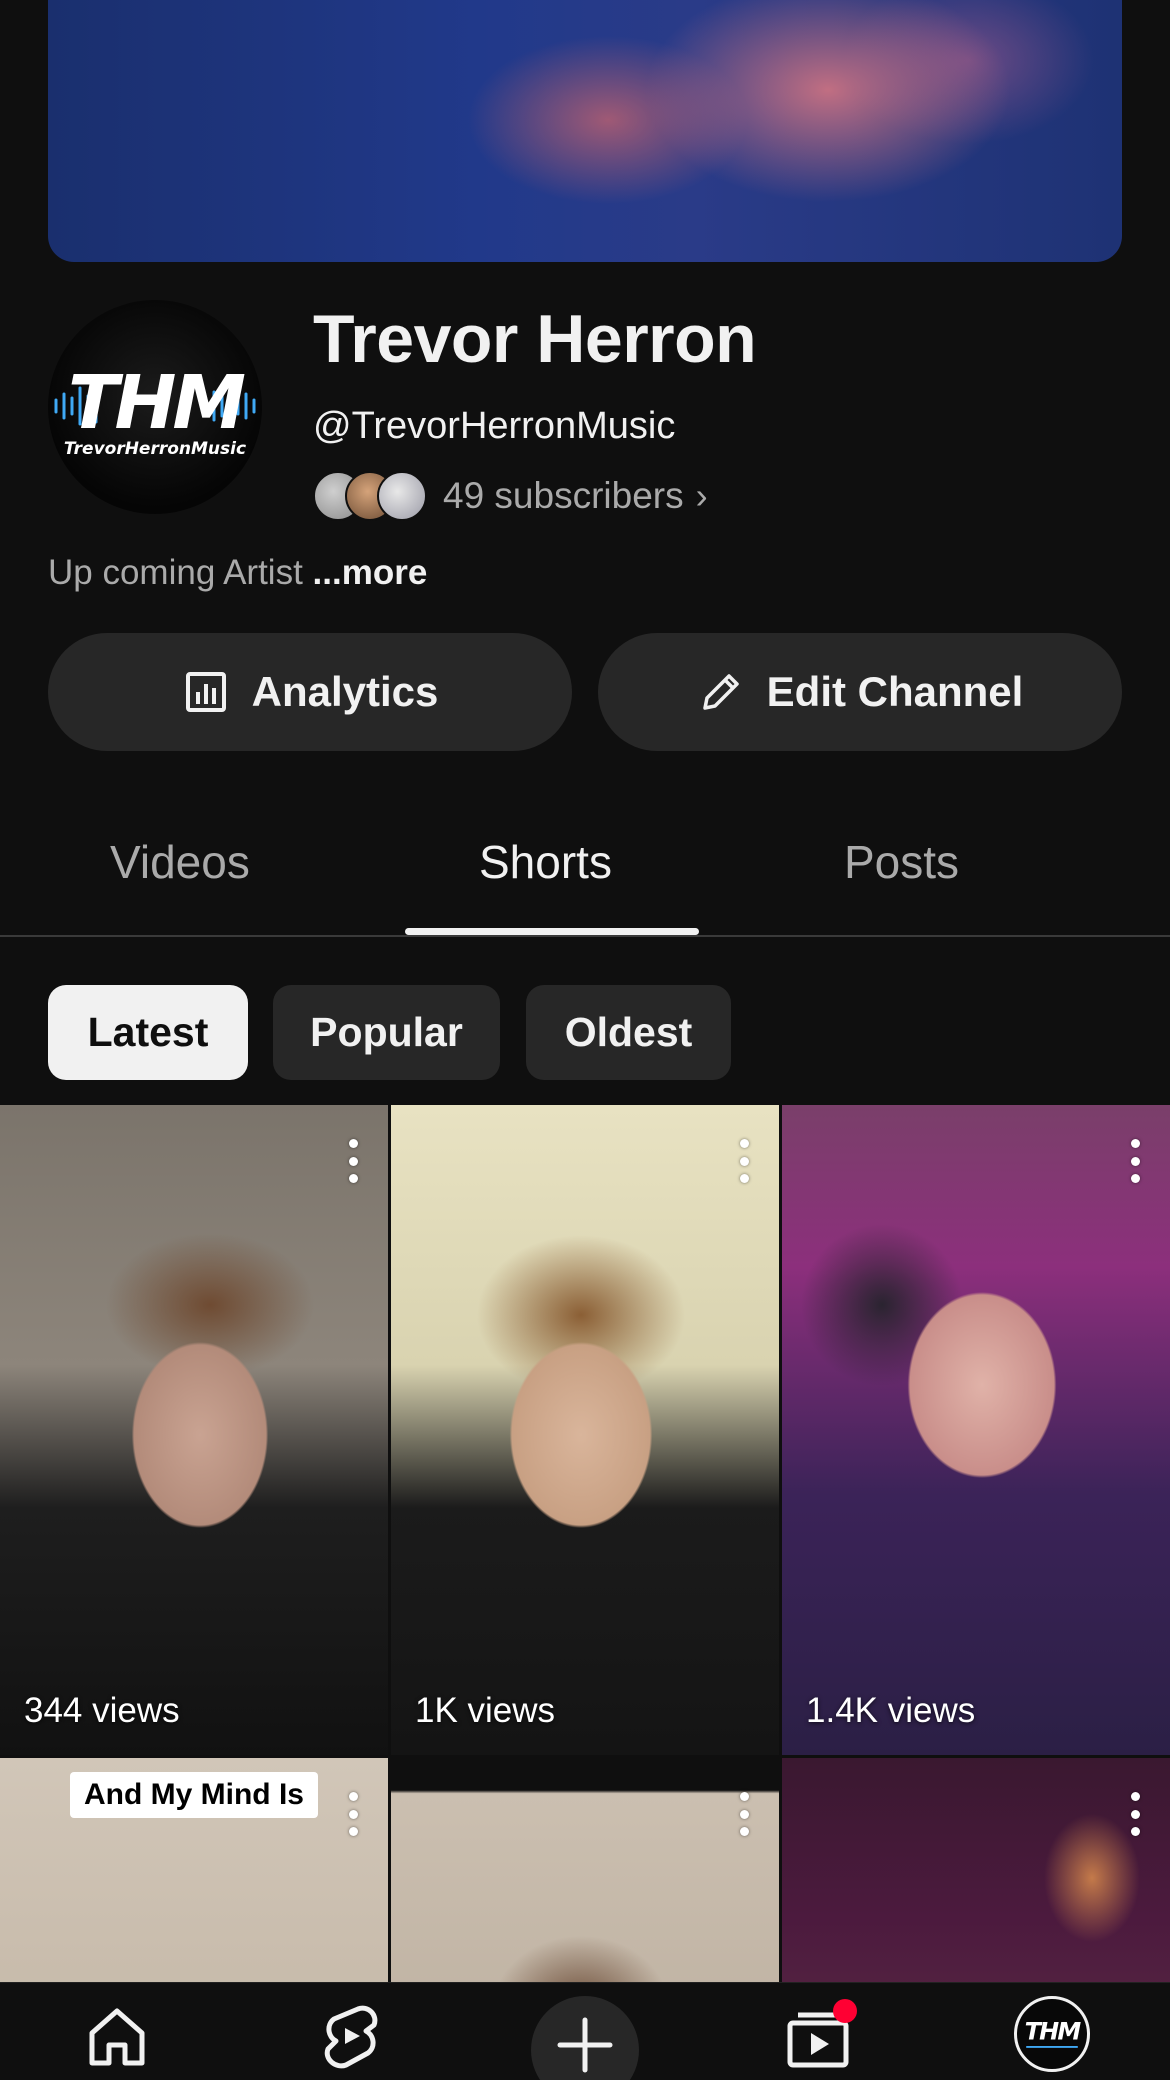 This screenshot has height=2080, width=1170. I want to click on active-tab-indicator, so click(552, 931).